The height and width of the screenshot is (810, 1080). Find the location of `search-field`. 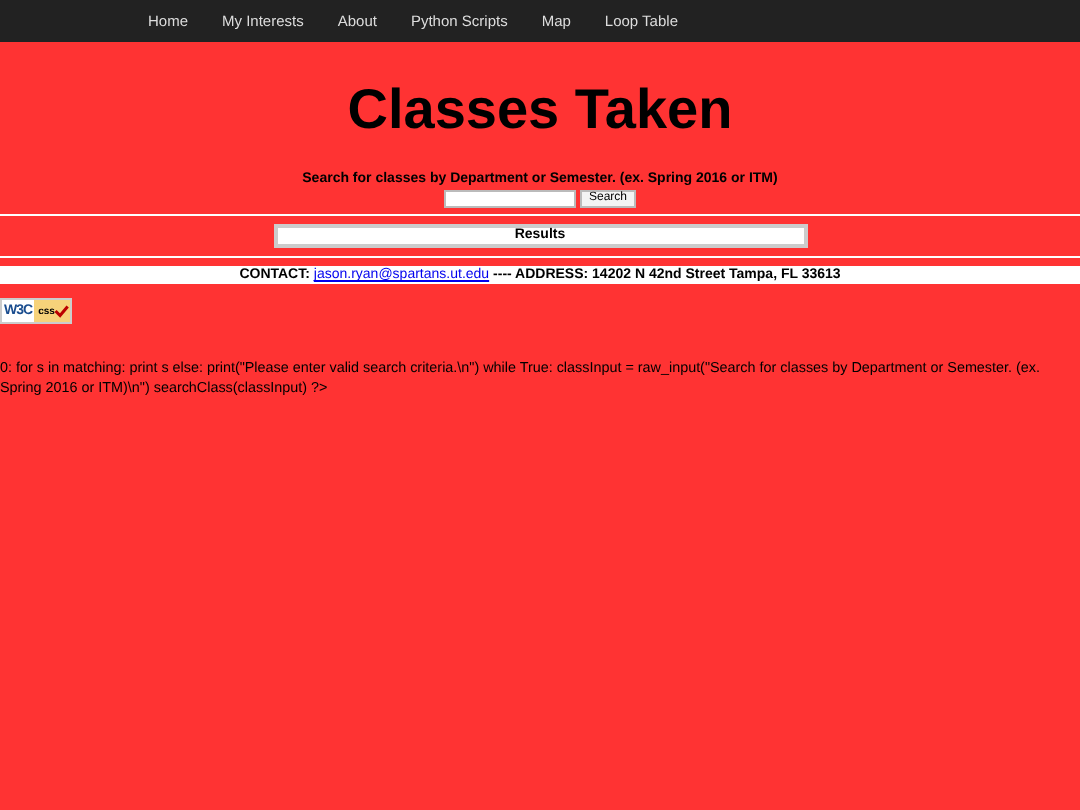

search-field is located at coordinates (510, 199).